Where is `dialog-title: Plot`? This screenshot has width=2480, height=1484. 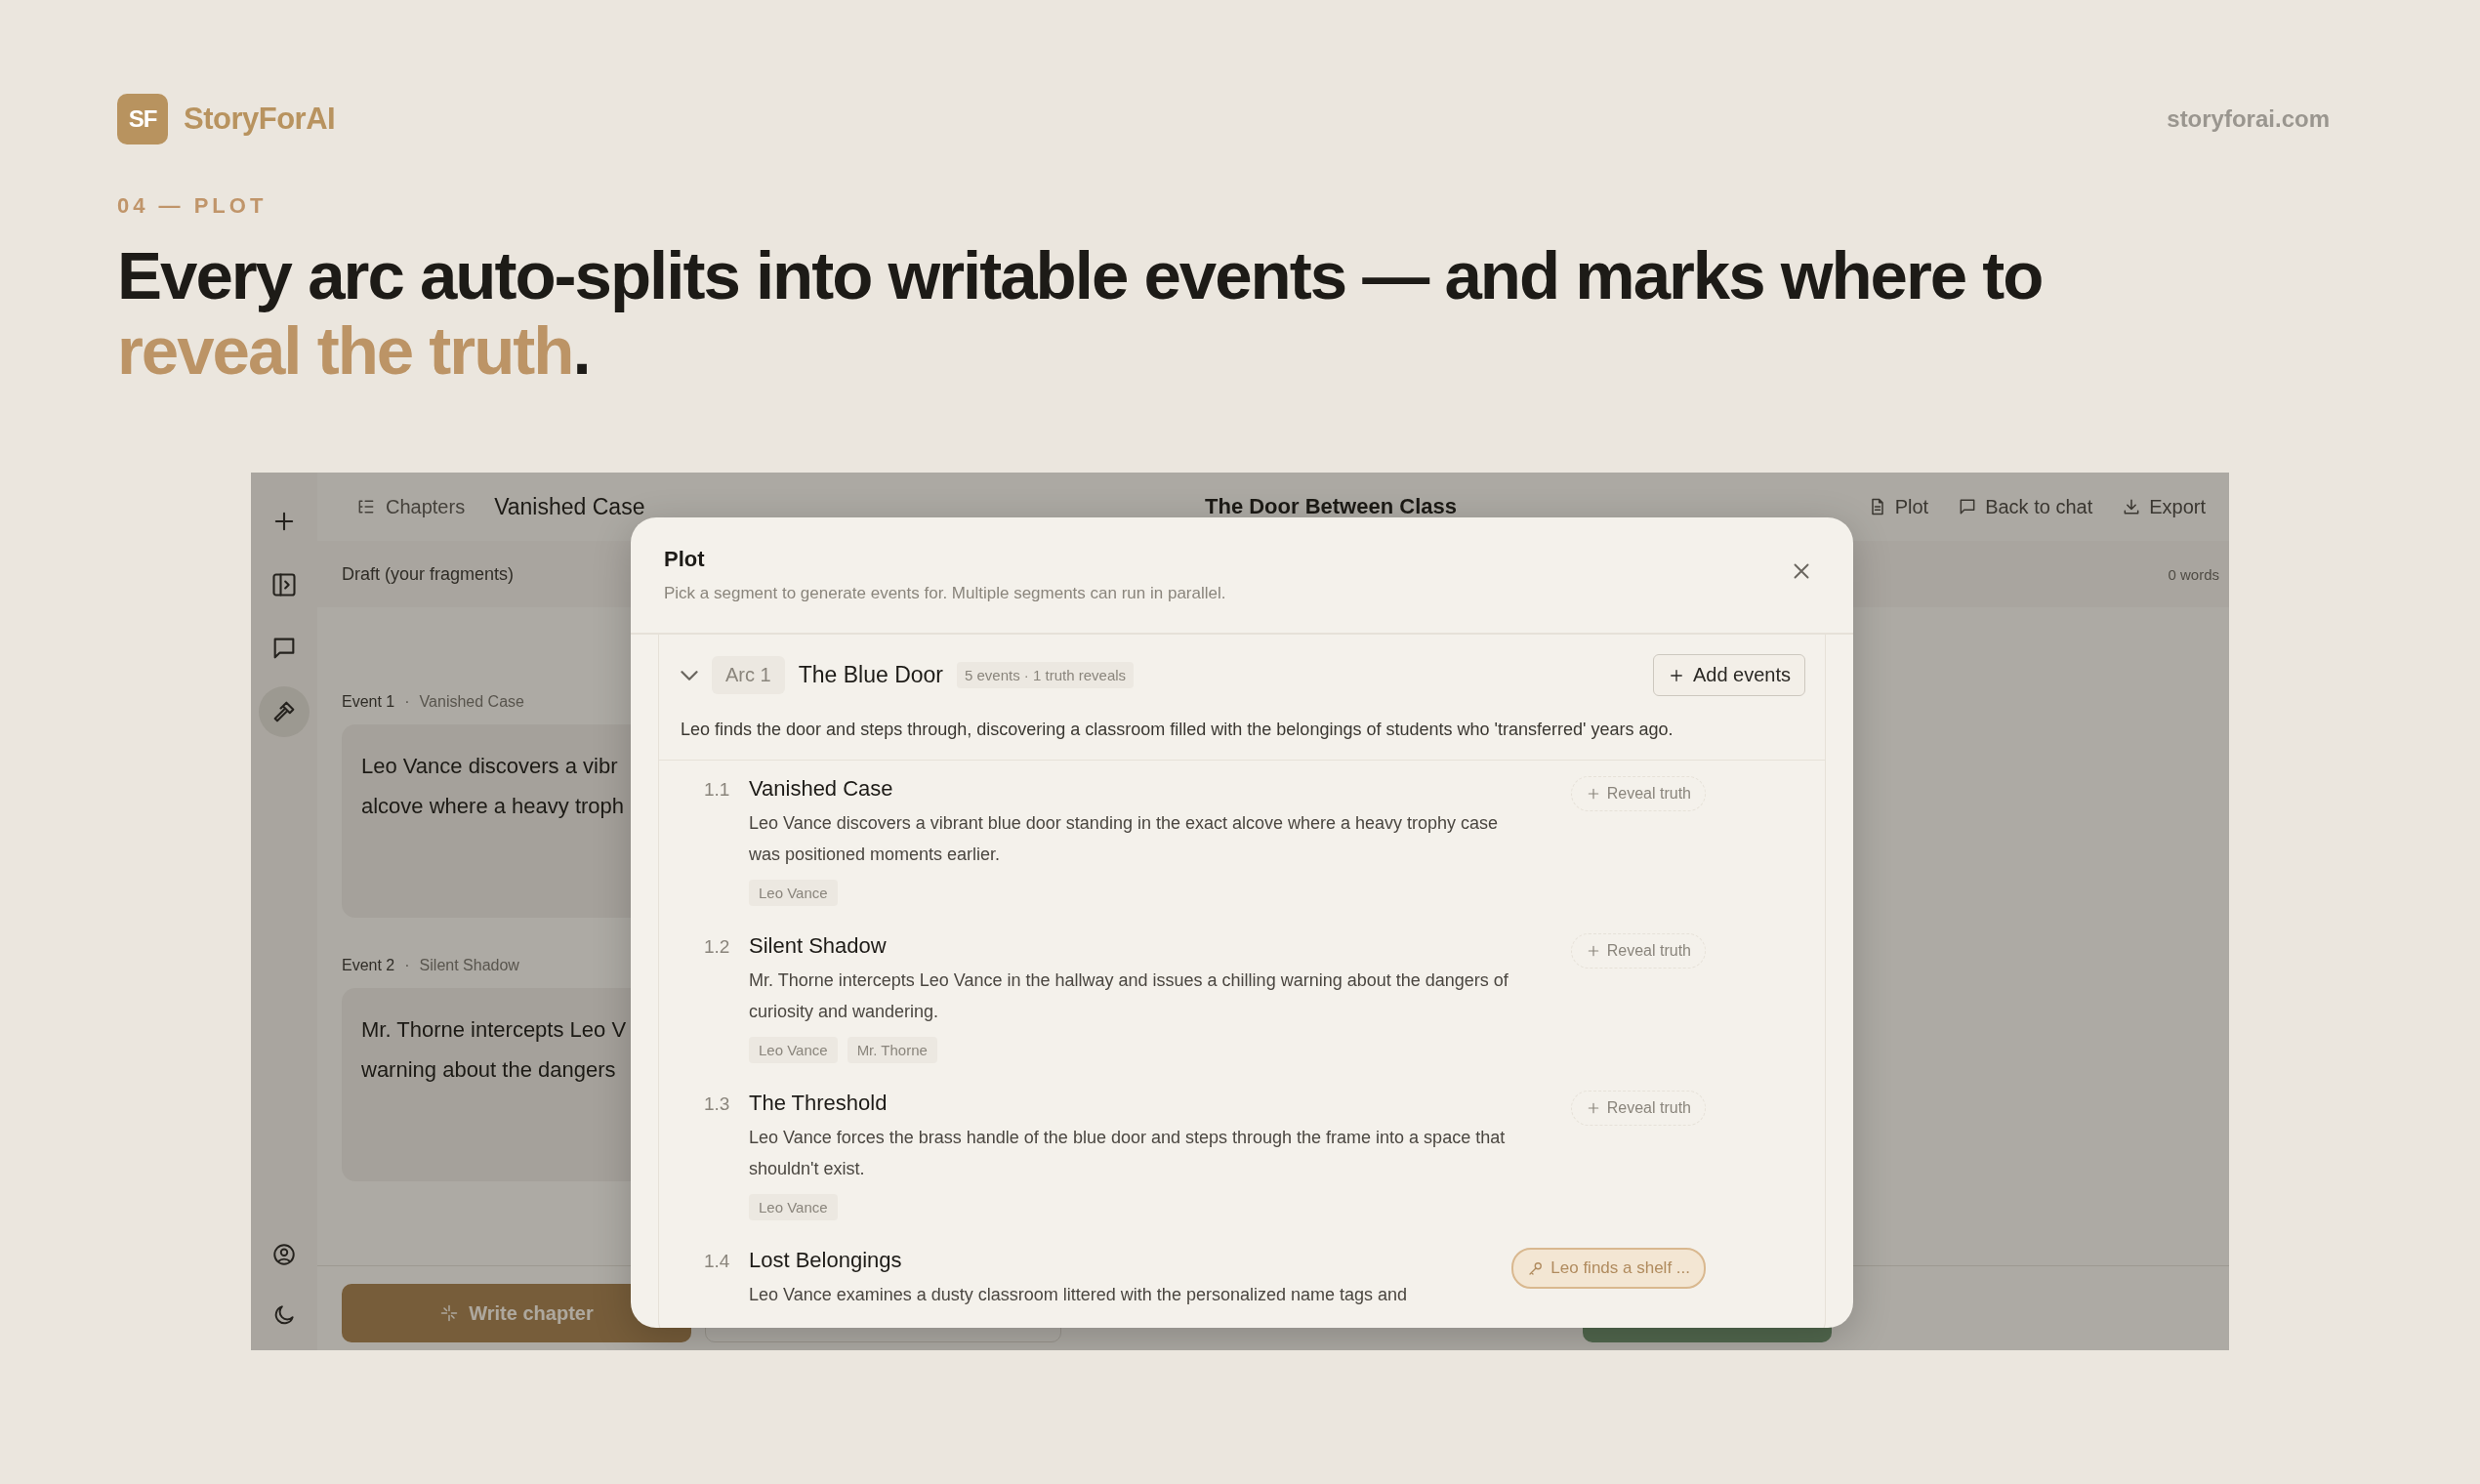 dialog-title: Plot is located at coordinates (684, 560).